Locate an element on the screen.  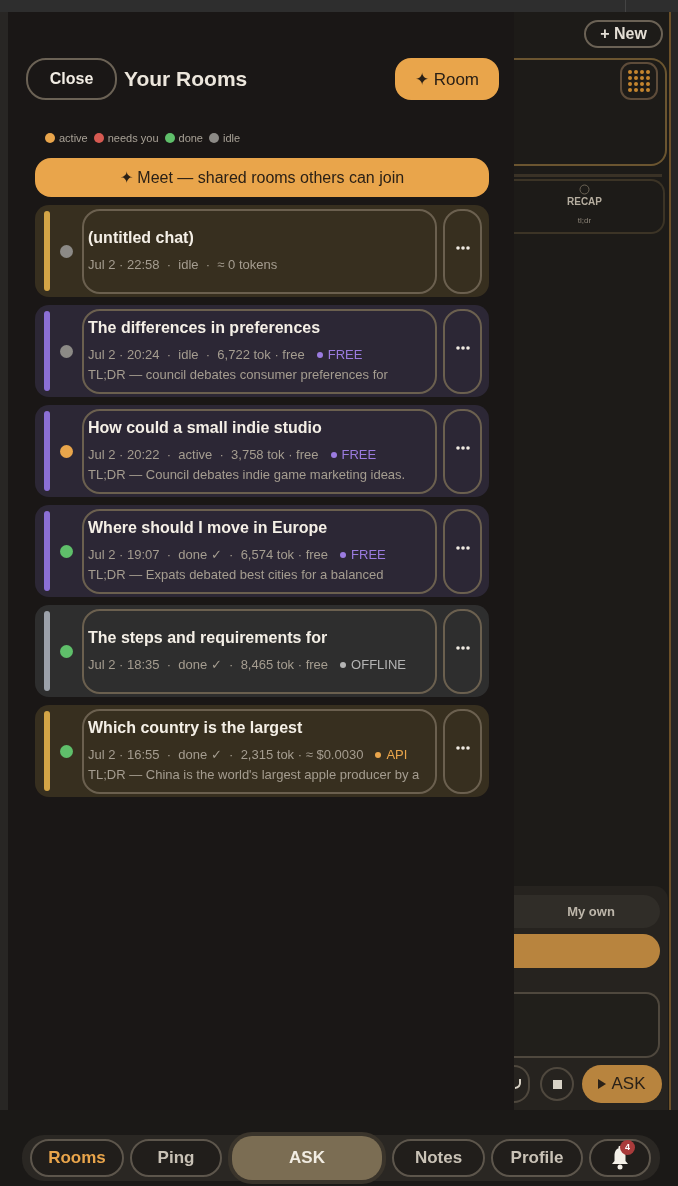
play-icon is located at coordinates (602, 1084).